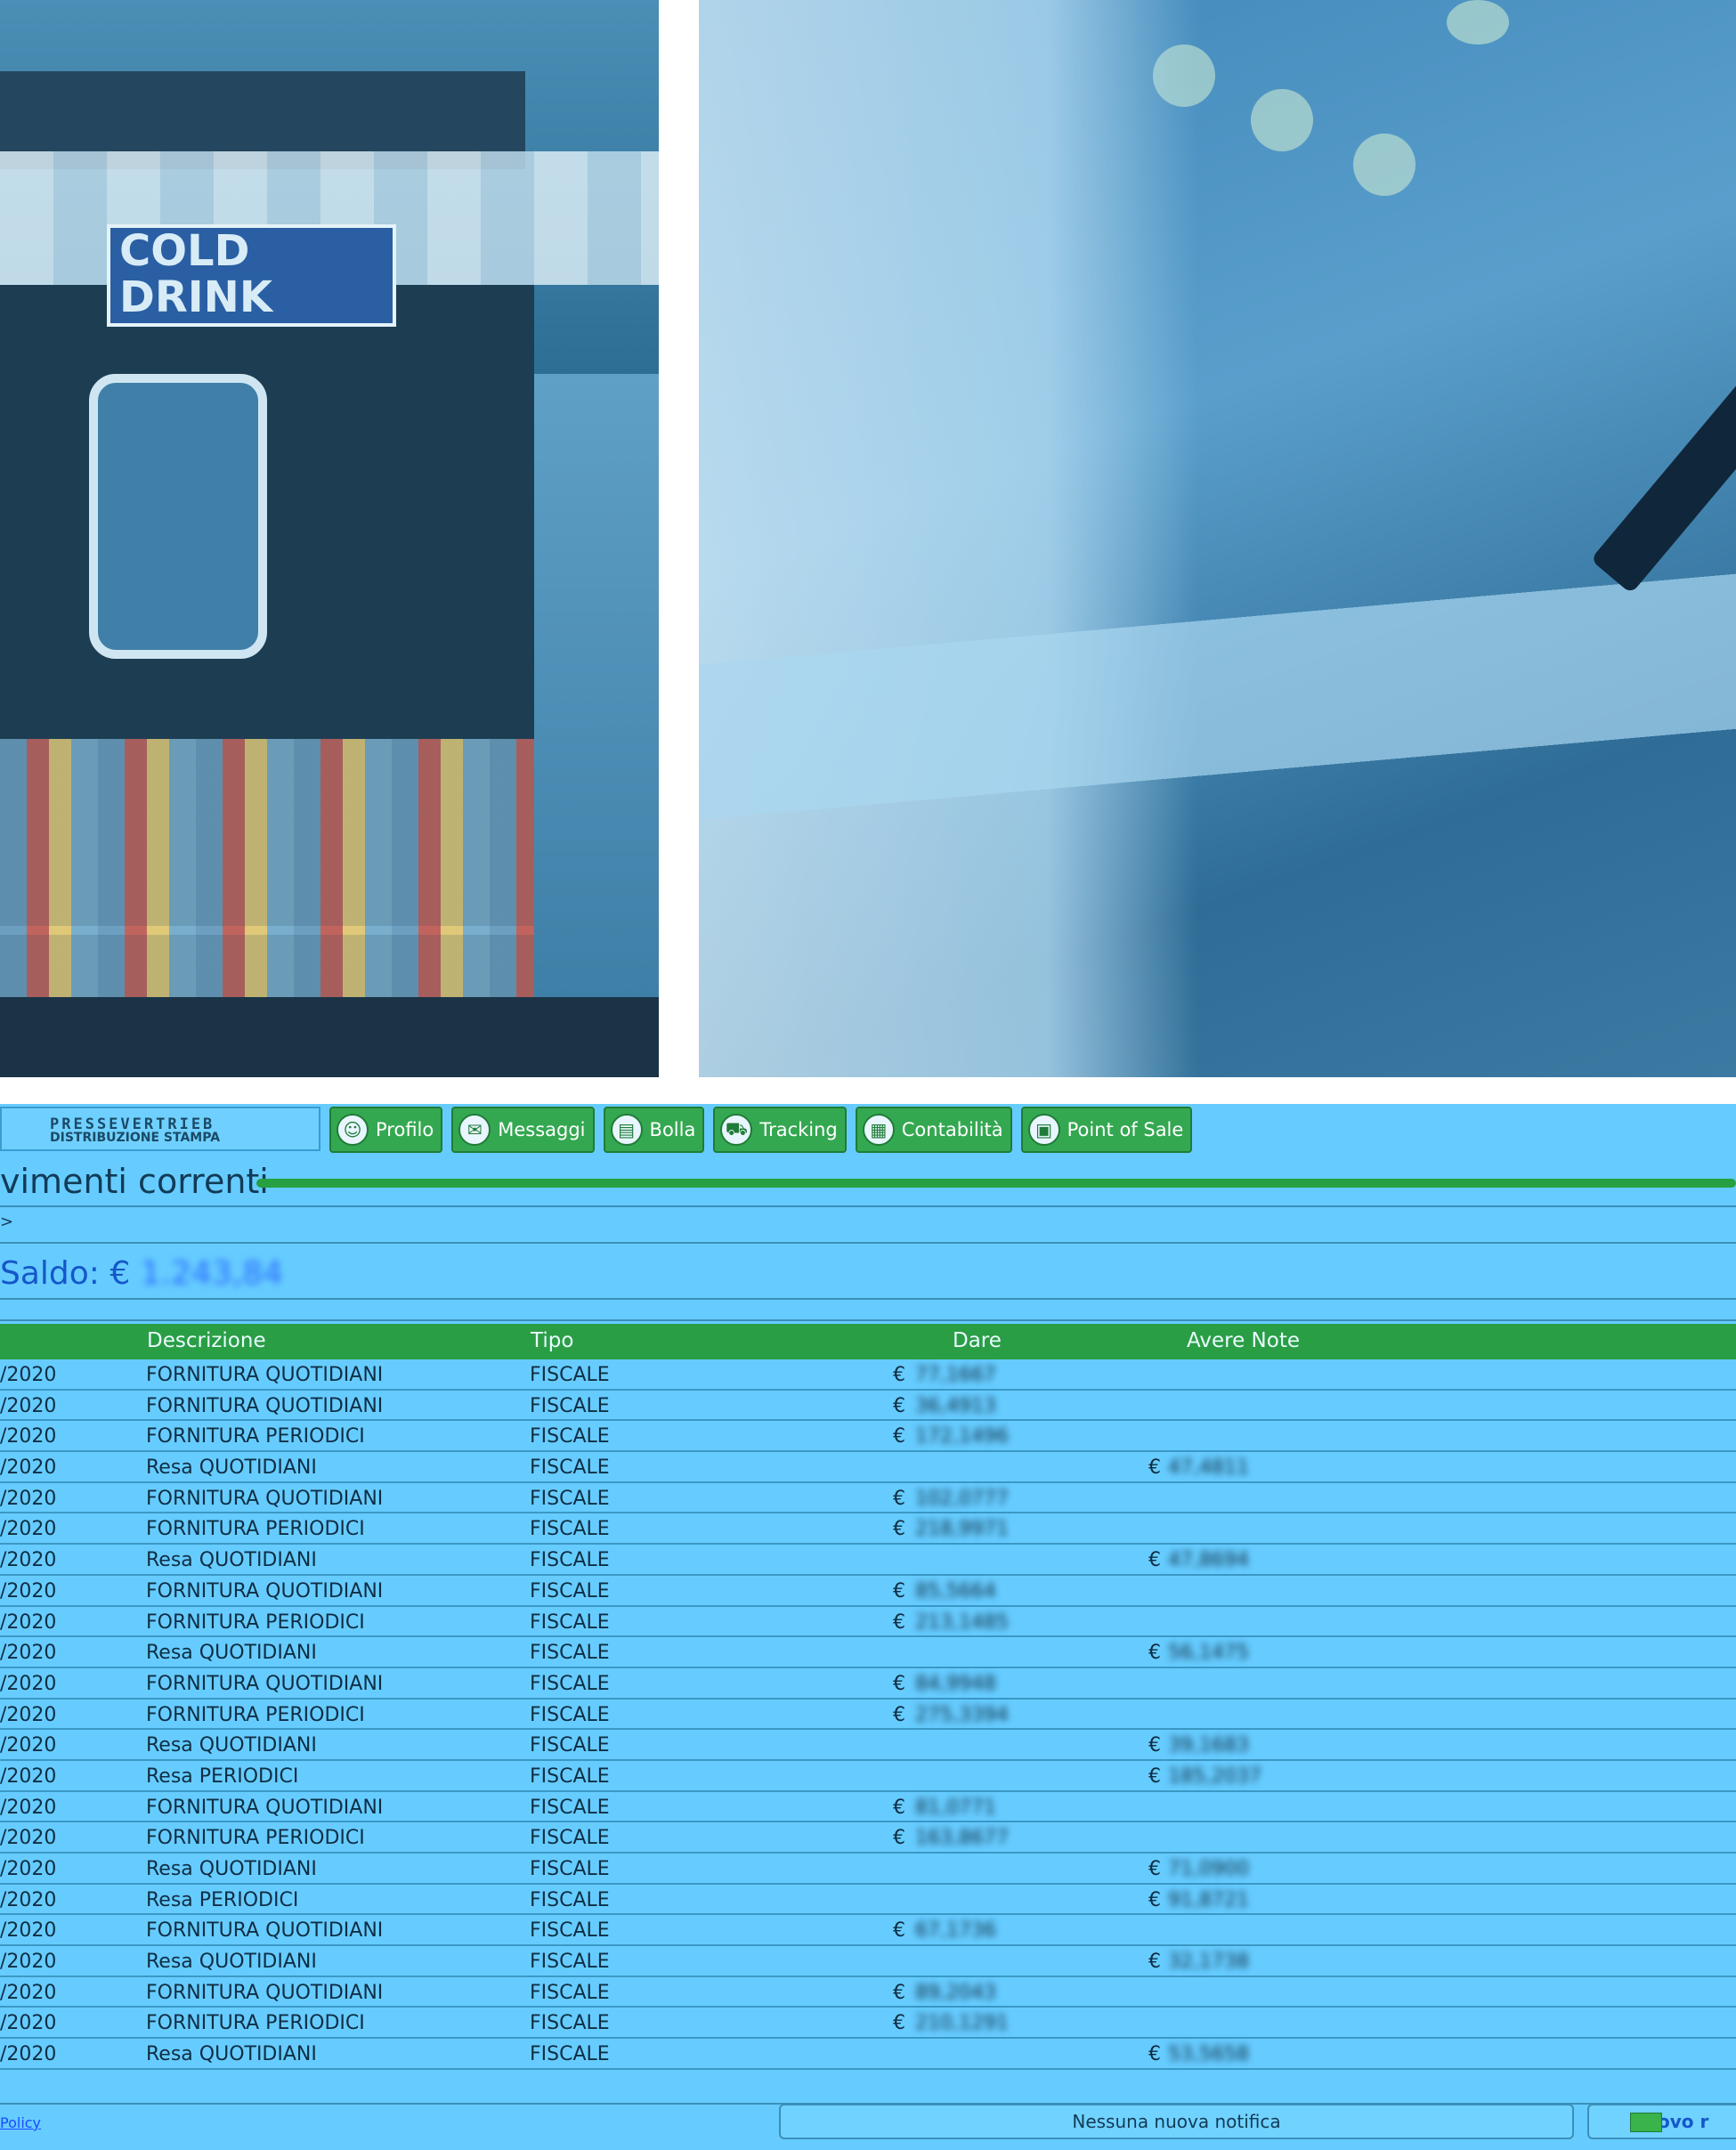 Image resolution: width=1736 pixels, height=2150 pixels. What do you see at coordinates (798, 1129) in the screenshot?
I see `nav-label: Tracking` at bounding box center [798, 1129].